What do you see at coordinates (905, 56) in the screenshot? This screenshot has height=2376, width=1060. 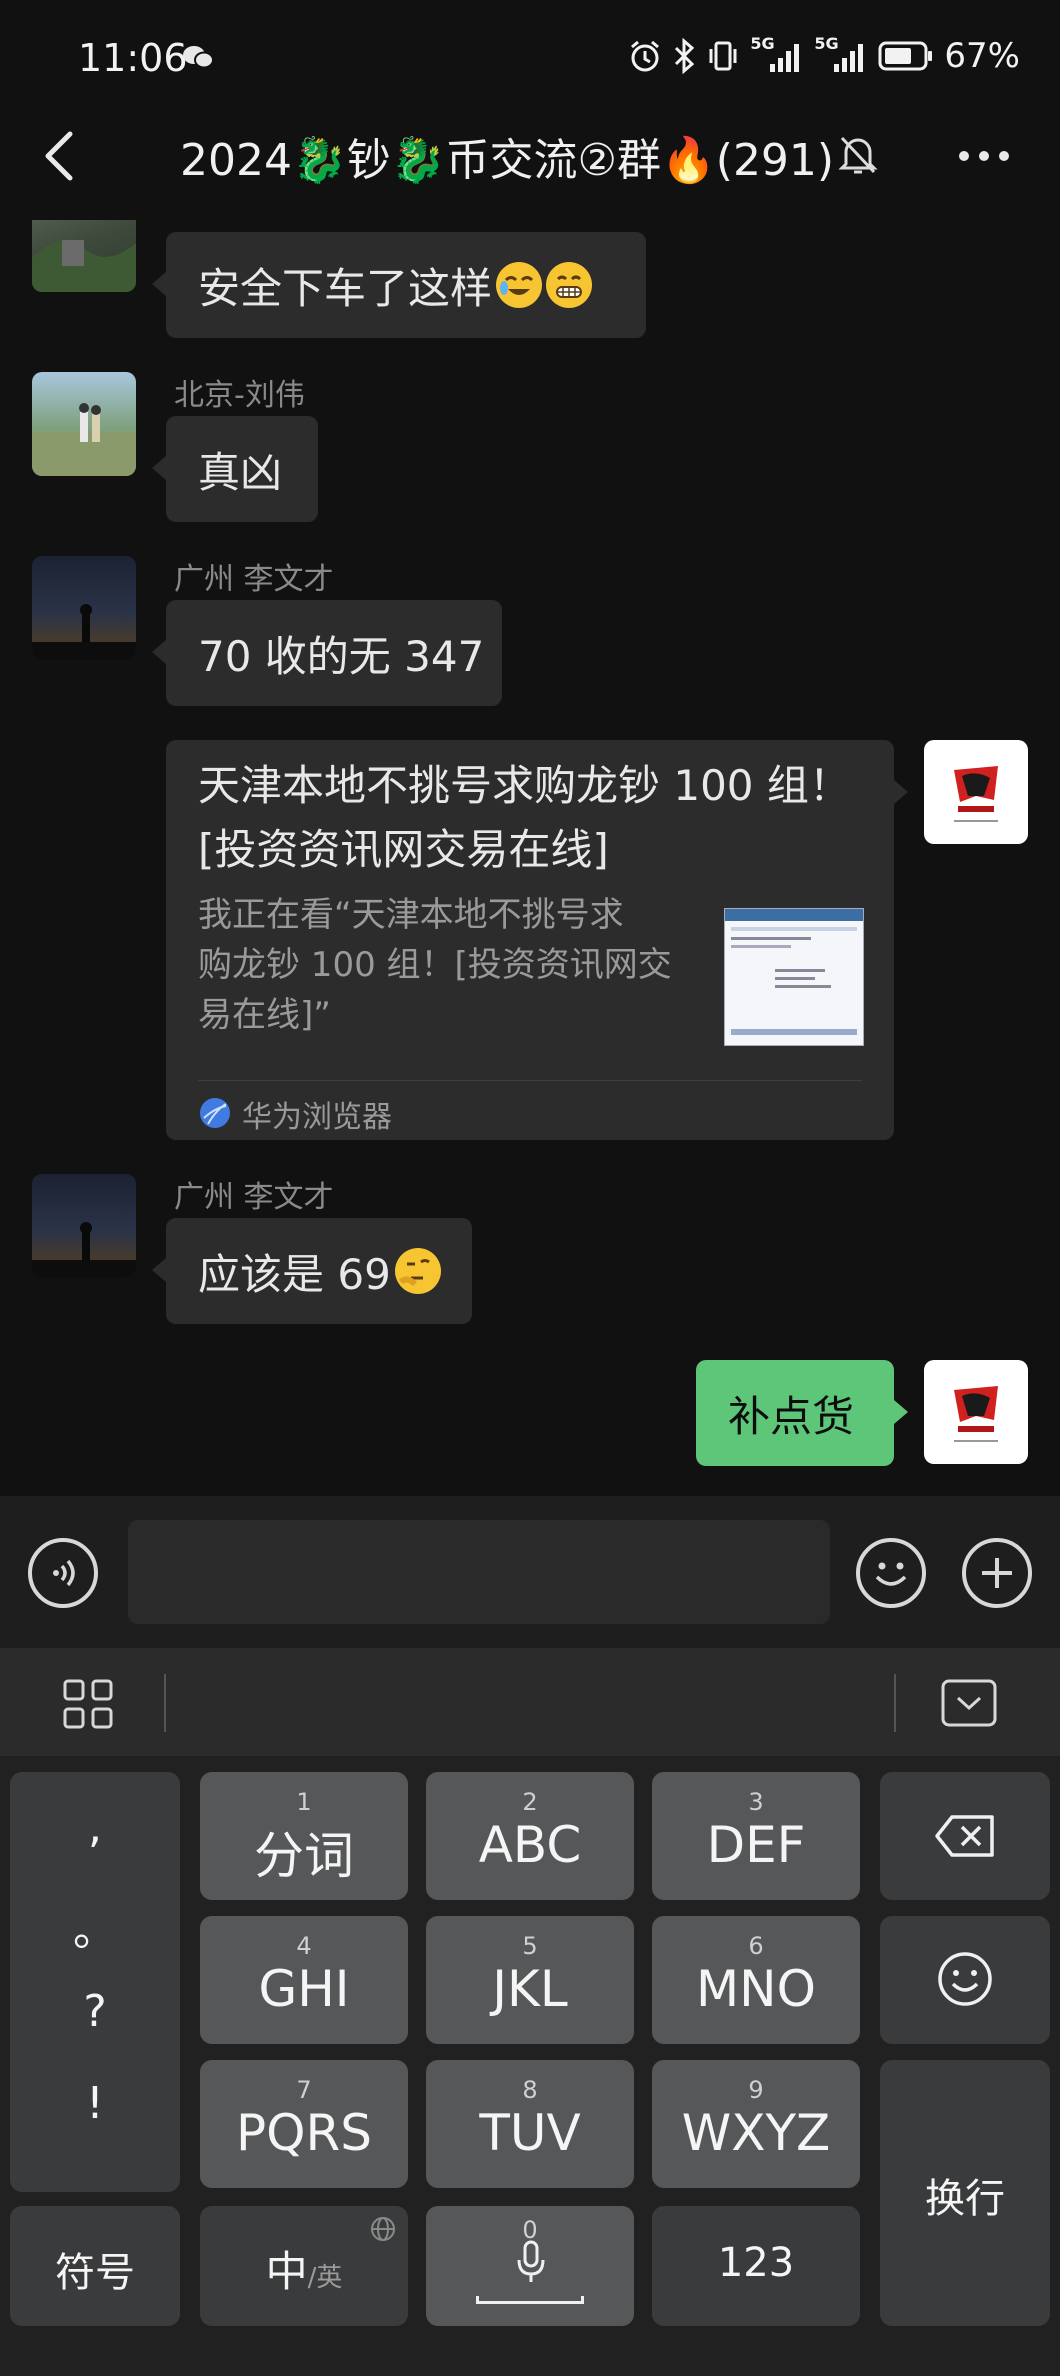 I see `battery-icon` at bounding box center [905, 56].